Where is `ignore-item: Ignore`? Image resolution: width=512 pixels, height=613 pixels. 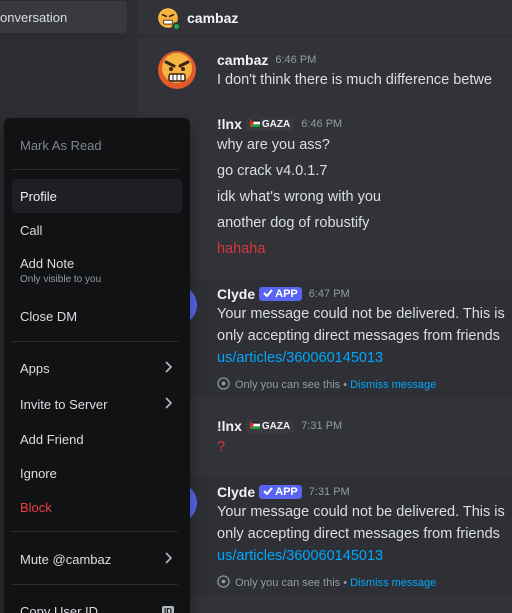
ignore-item: Ignore is located at coordinates (97, 473).